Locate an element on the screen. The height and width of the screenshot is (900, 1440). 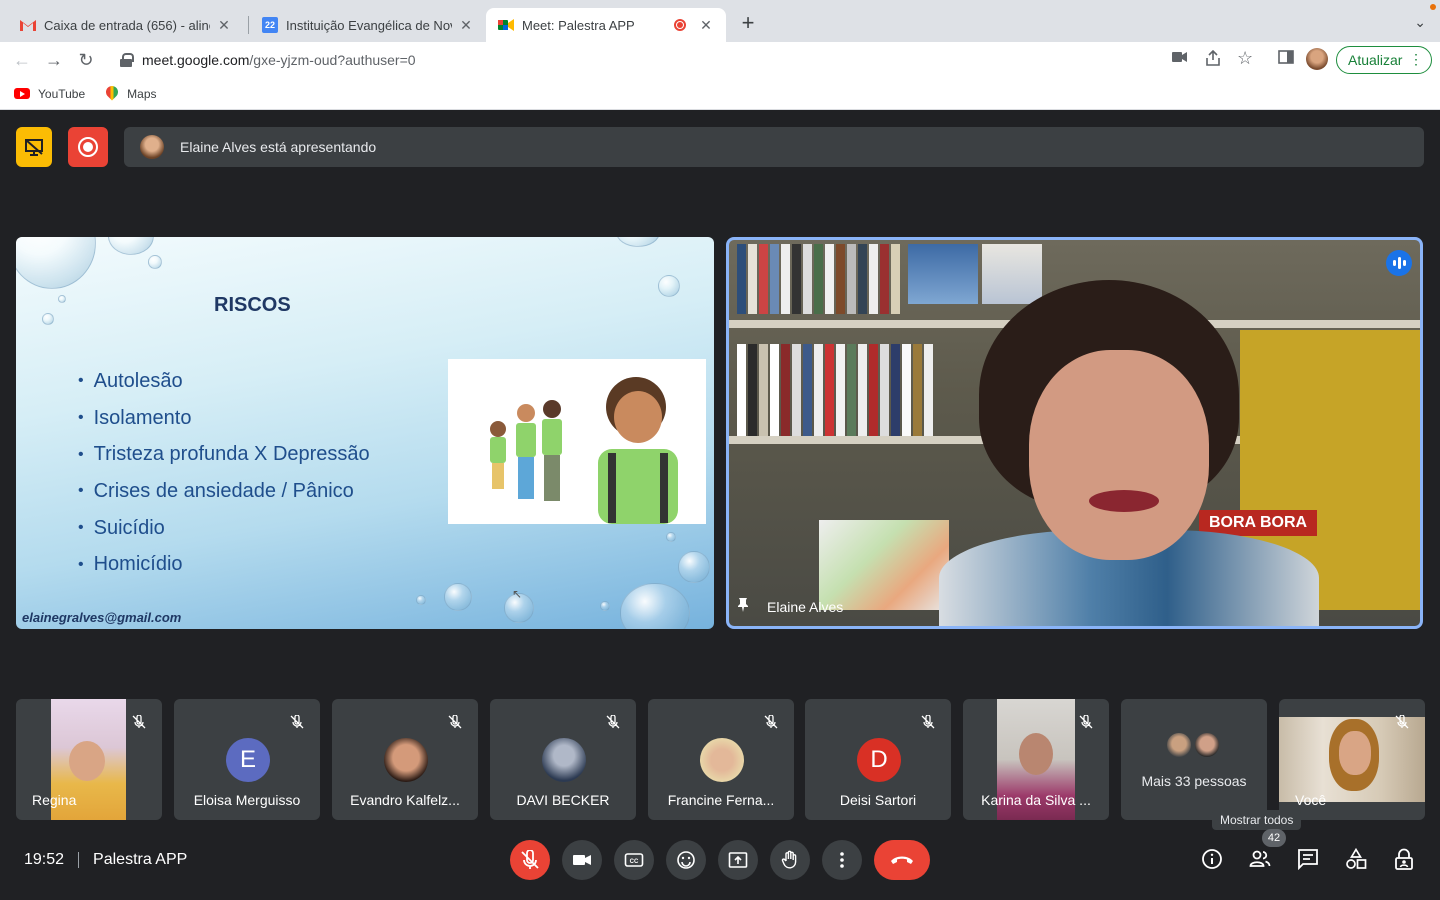
host-controls-button is located at coordinates (1404, 859).